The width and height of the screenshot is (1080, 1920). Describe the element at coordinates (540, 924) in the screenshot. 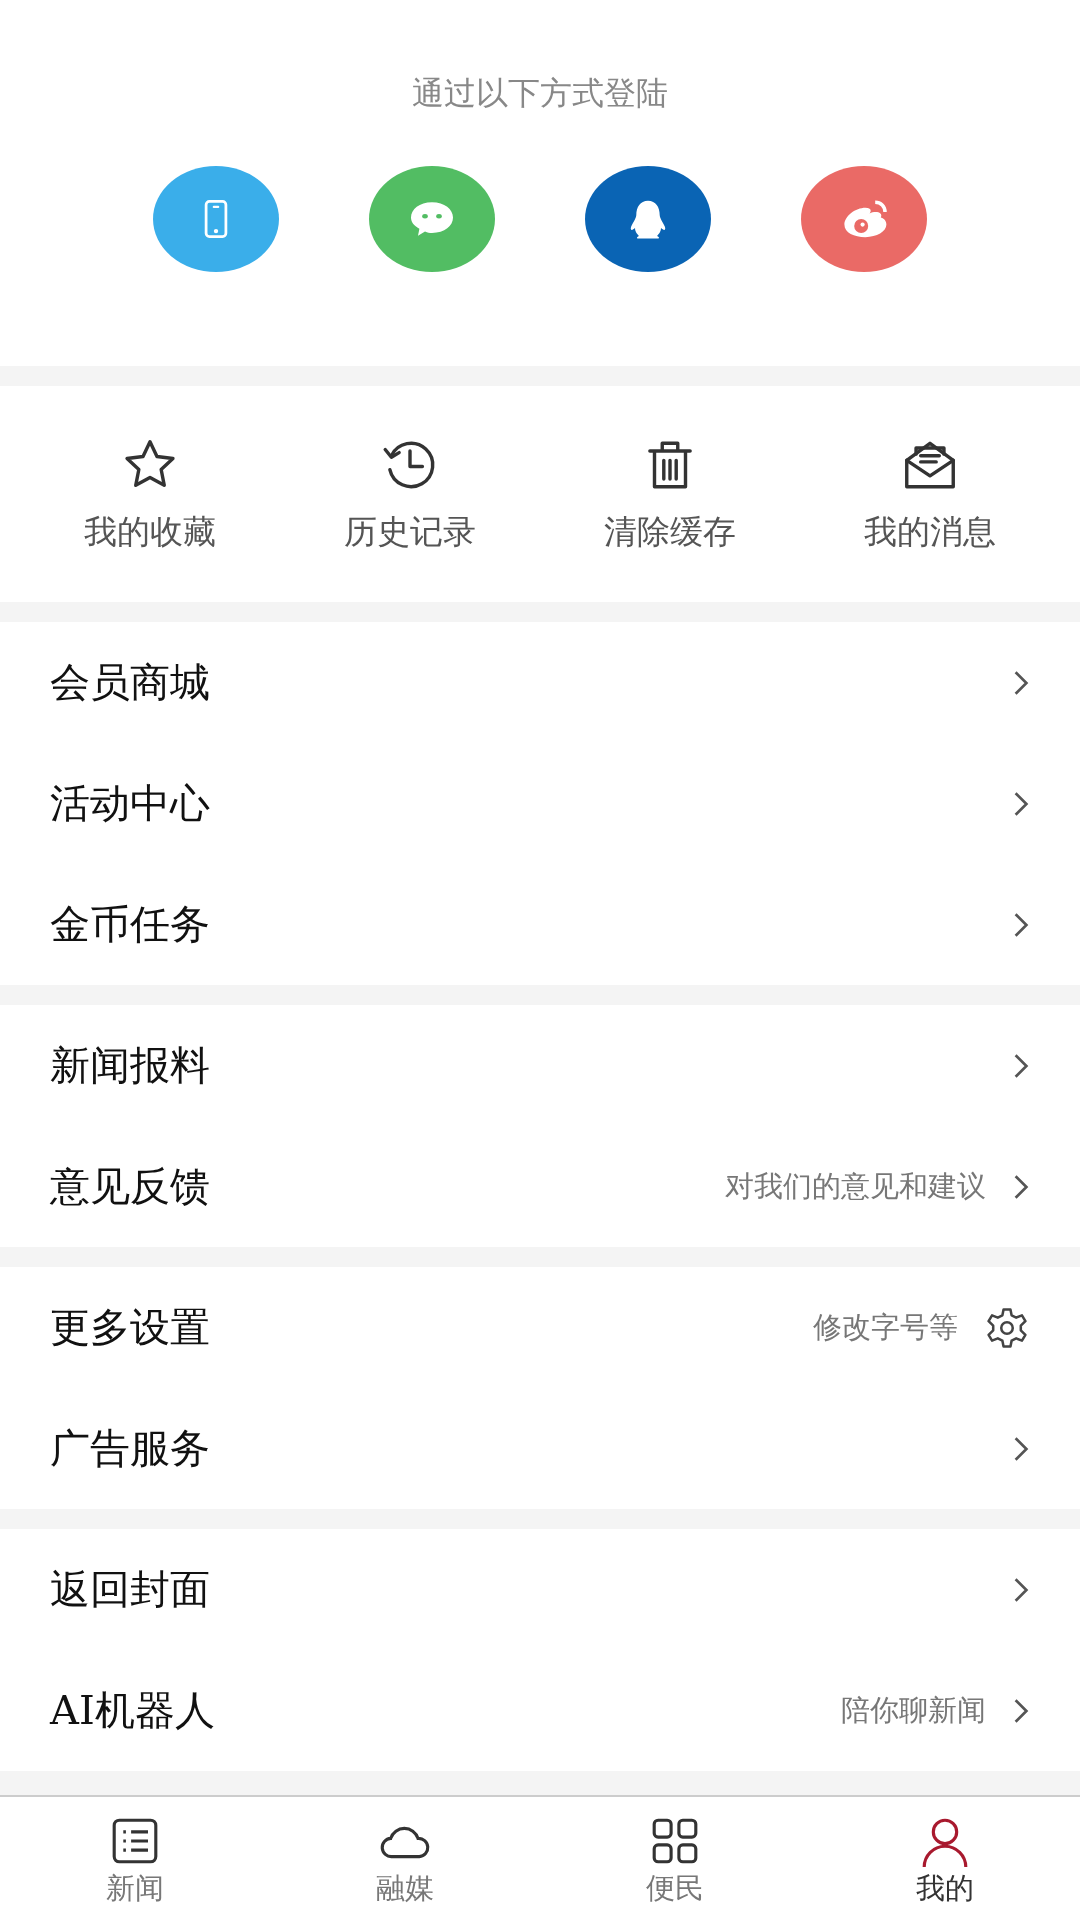

I see `menu-row: 金币任务` at that location.